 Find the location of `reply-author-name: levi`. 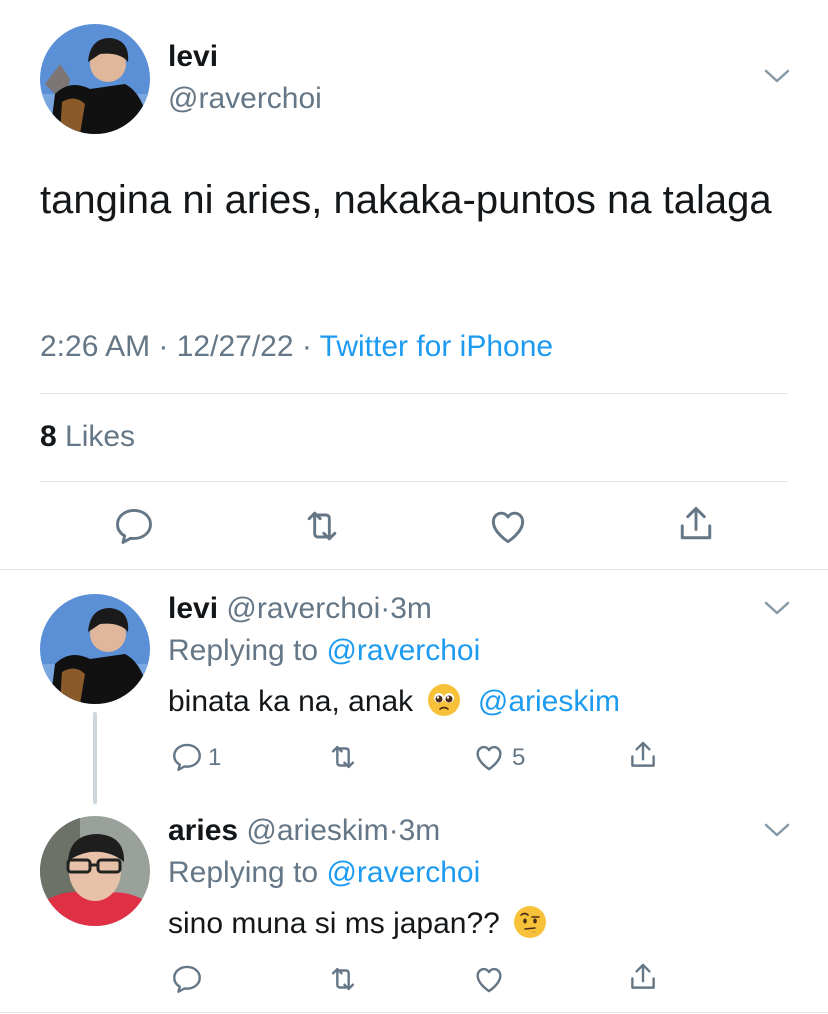

reply-author-name: levi is located at coordinates (193, 608).